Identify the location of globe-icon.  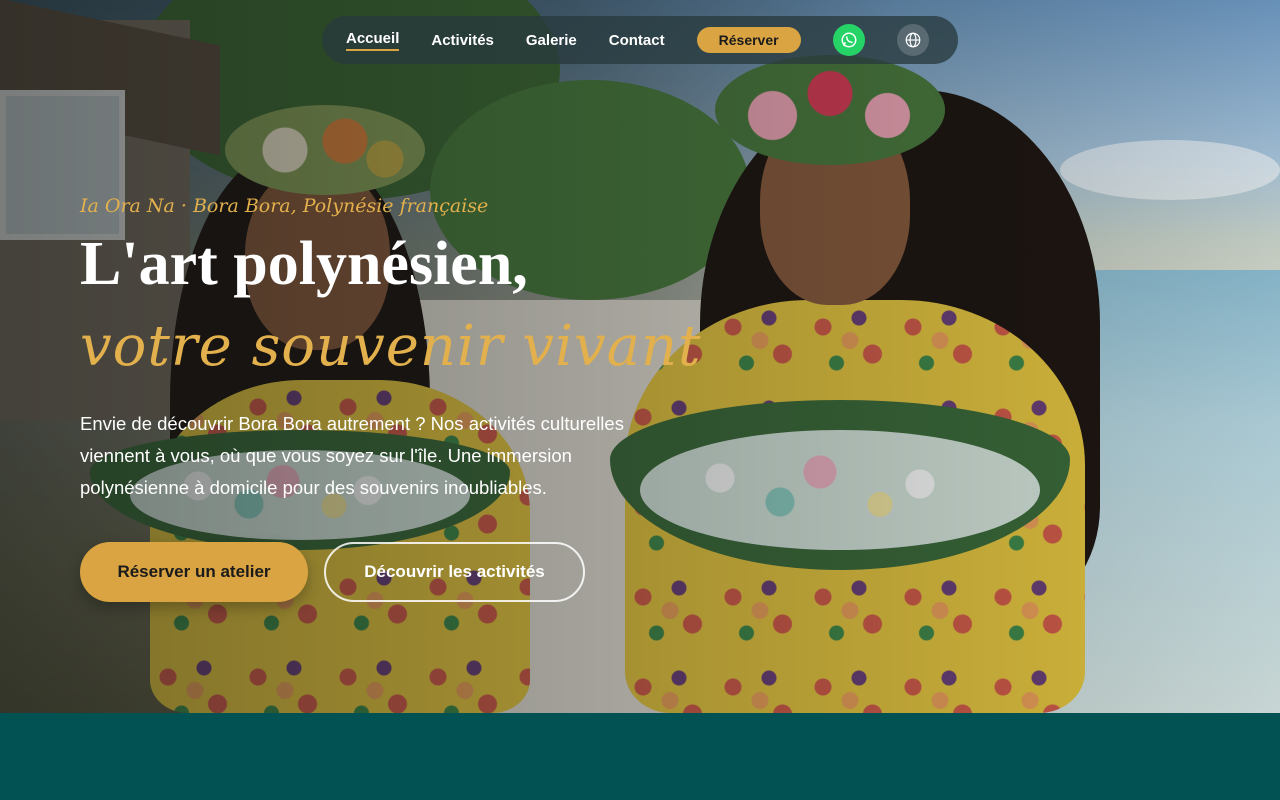
(912, 40).